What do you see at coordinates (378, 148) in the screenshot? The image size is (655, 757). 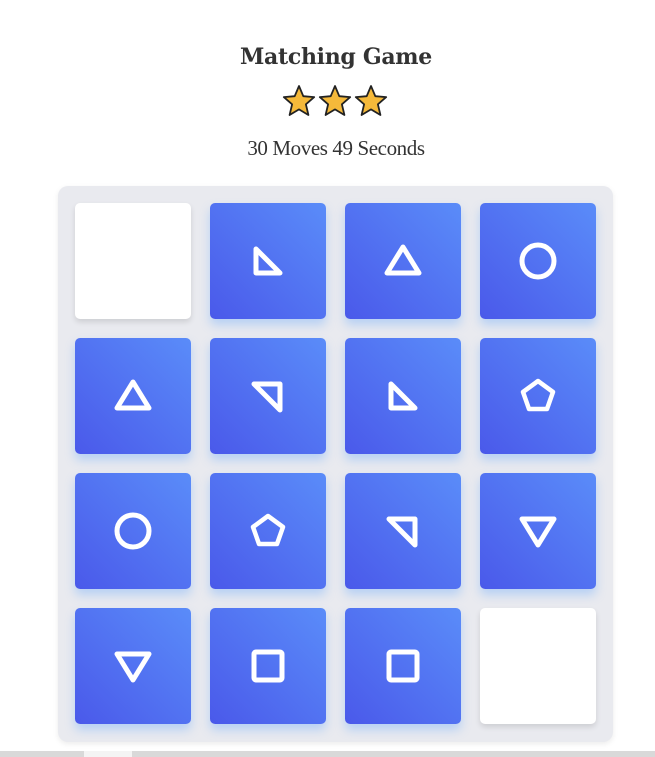 I see `seconds-timer: 49 Seconds` at bounding box center [378, 148].